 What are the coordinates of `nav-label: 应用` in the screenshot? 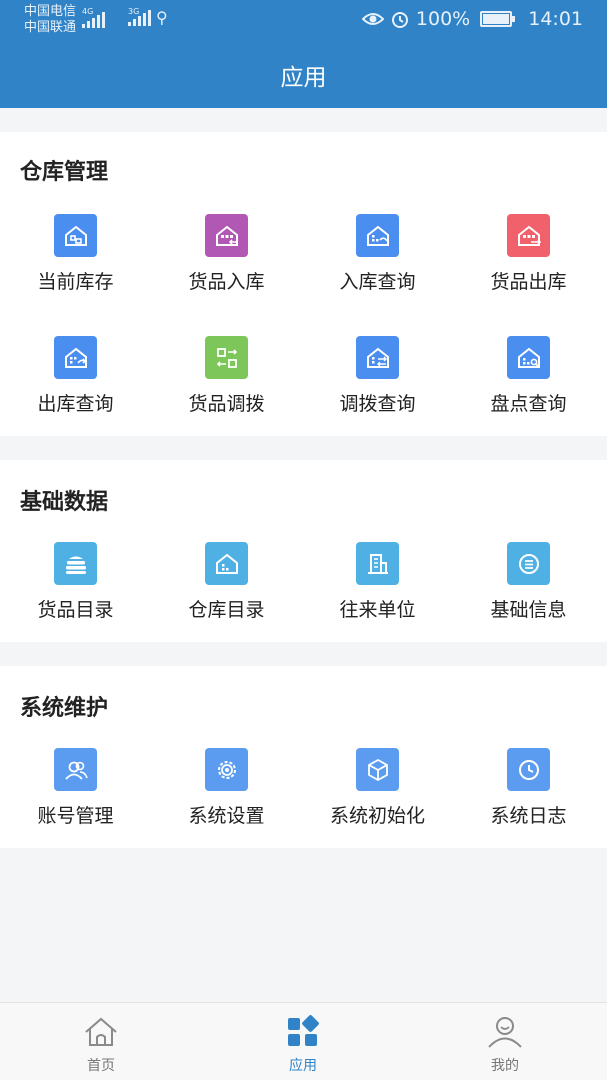 It's located at (303, 1066).